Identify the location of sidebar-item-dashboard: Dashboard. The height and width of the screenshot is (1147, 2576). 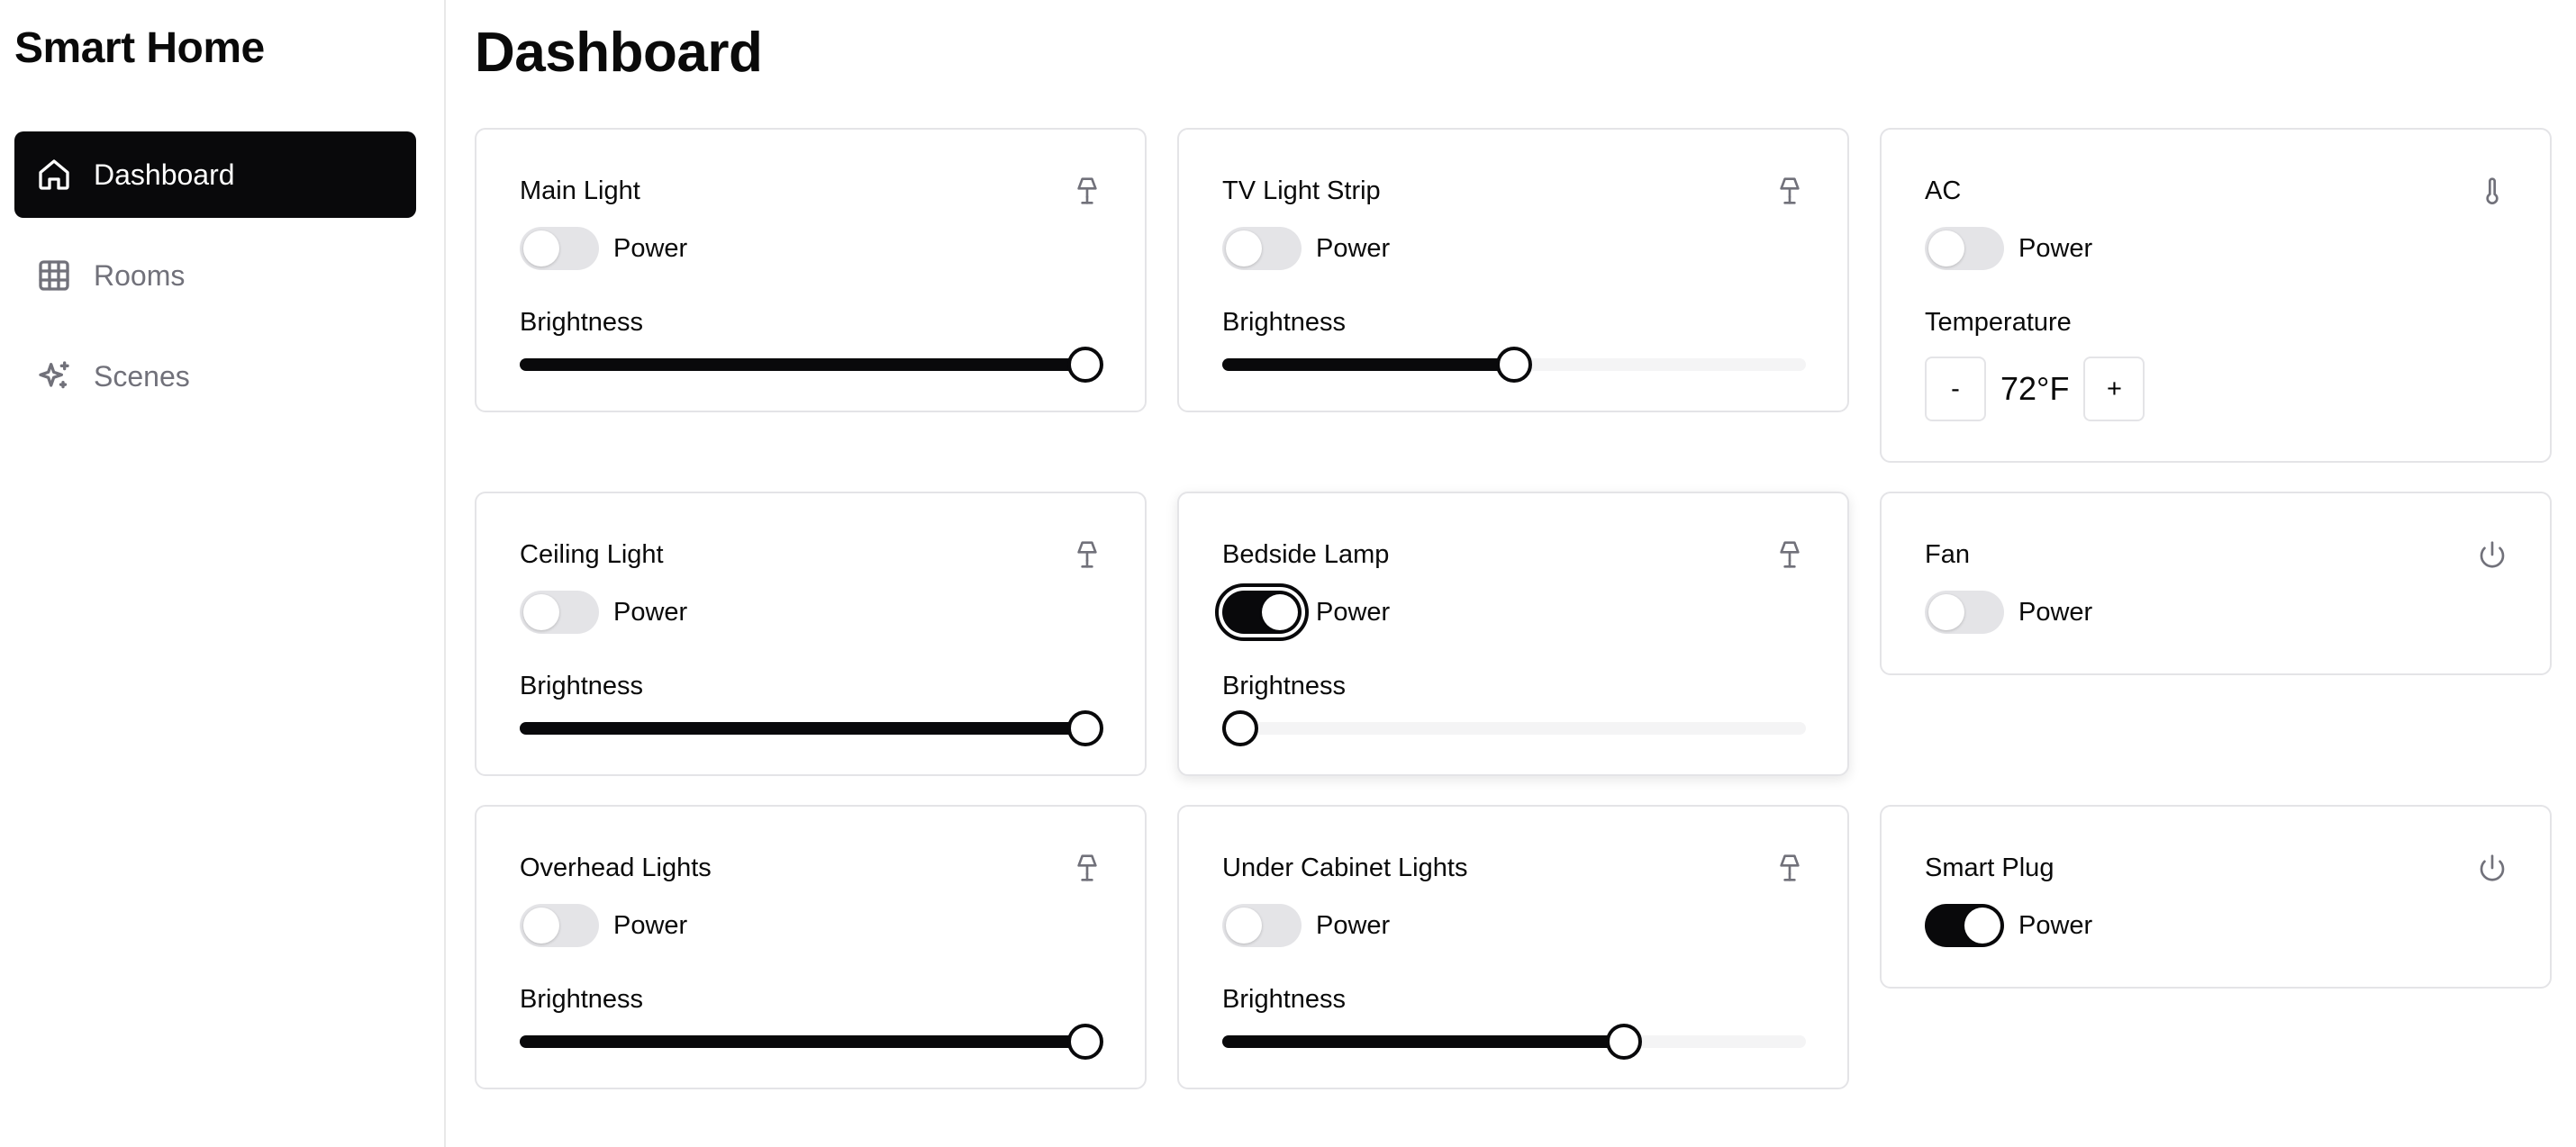
(215, 174).